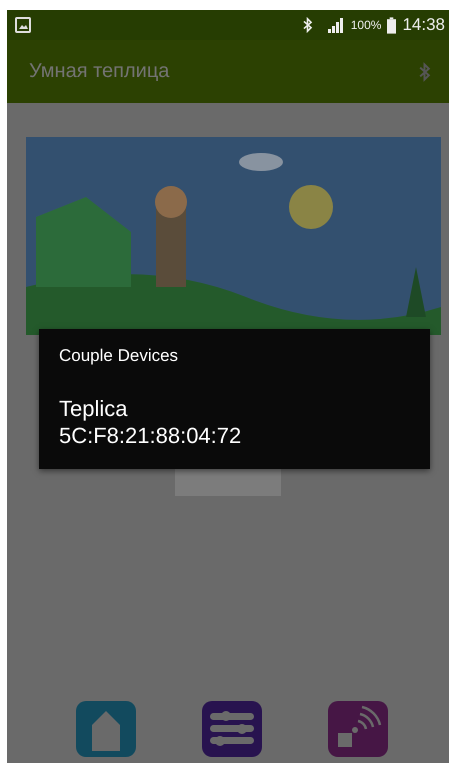 This screenshot has height=763, width=456. I want to click on dialog-title: Couple Devices, so click(119, 356).